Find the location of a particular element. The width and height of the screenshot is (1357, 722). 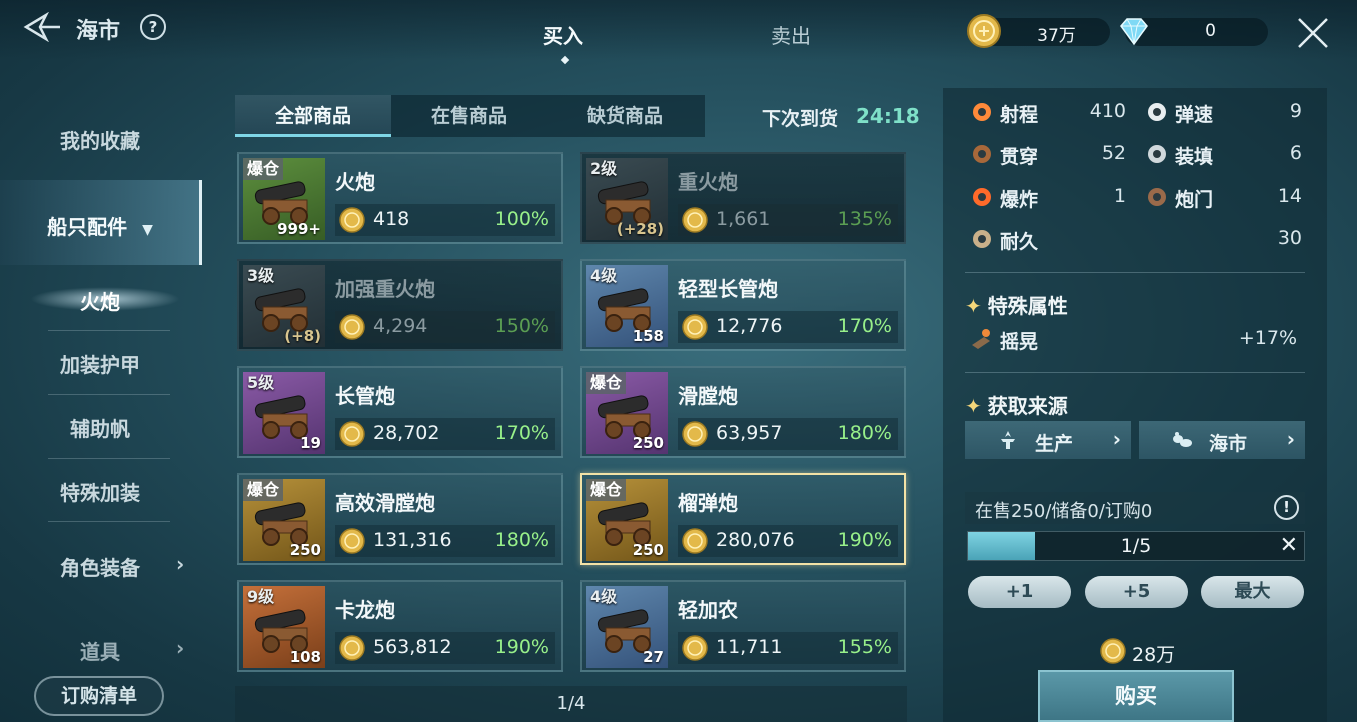

special-attributes-title: ✦ 特殊属性 is located at coordinates (1016, 304).